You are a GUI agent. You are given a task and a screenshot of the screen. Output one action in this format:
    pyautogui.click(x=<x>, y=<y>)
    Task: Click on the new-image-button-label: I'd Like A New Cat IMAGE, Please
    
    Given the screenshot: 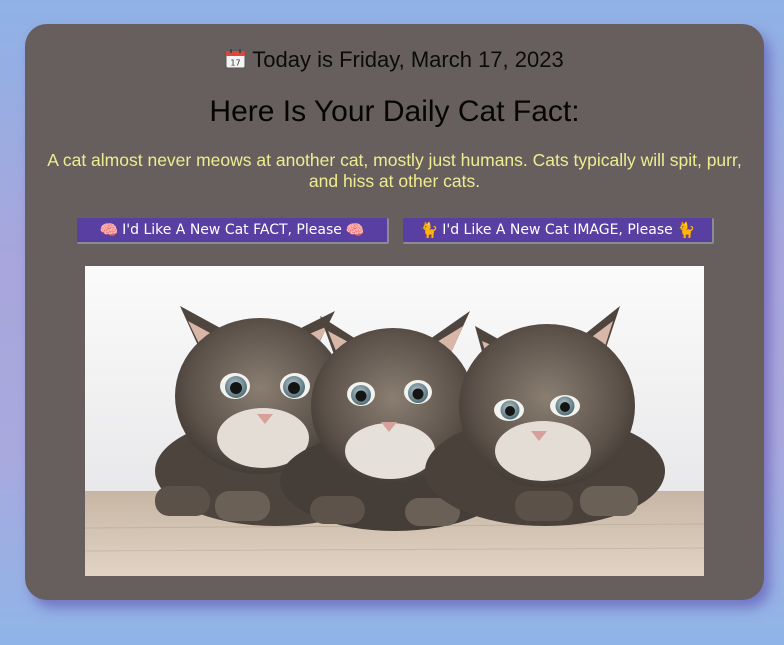 What is the action you would take?
    pyautogui.click(x=557, y=230)
    